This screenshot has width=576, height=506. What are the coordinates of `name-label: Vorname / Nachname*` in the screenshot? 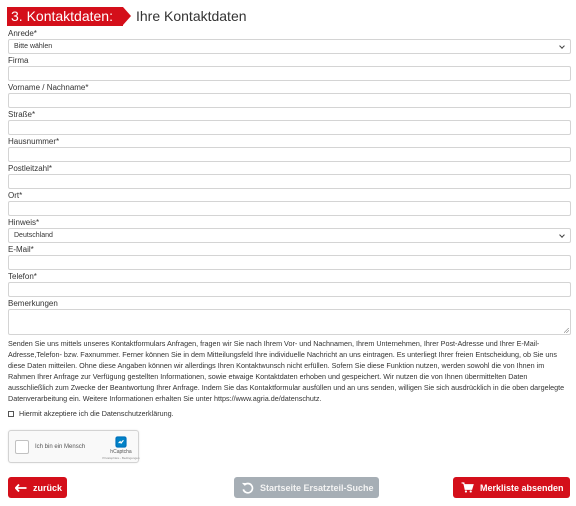 It's located at (48, 87).